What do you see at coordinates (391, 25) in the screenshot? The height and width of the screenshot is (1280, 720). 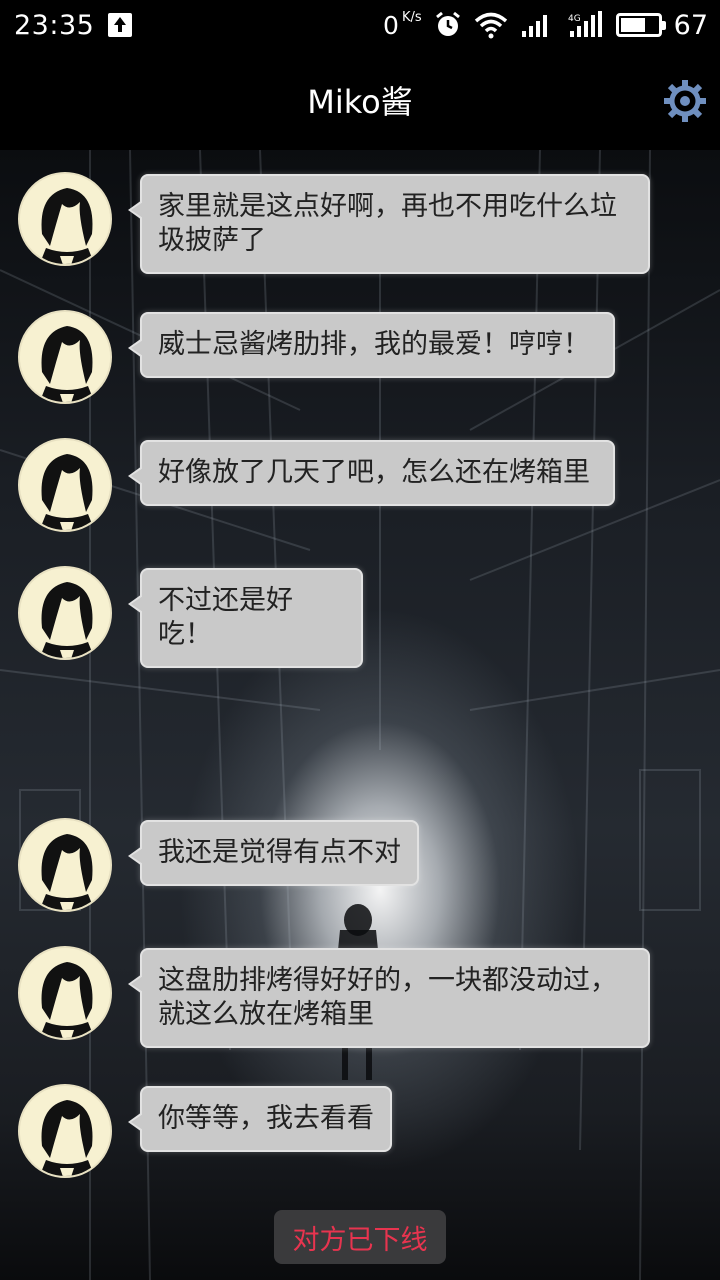 I see `network-speed-value: 0` at bounding box center [391, 25].